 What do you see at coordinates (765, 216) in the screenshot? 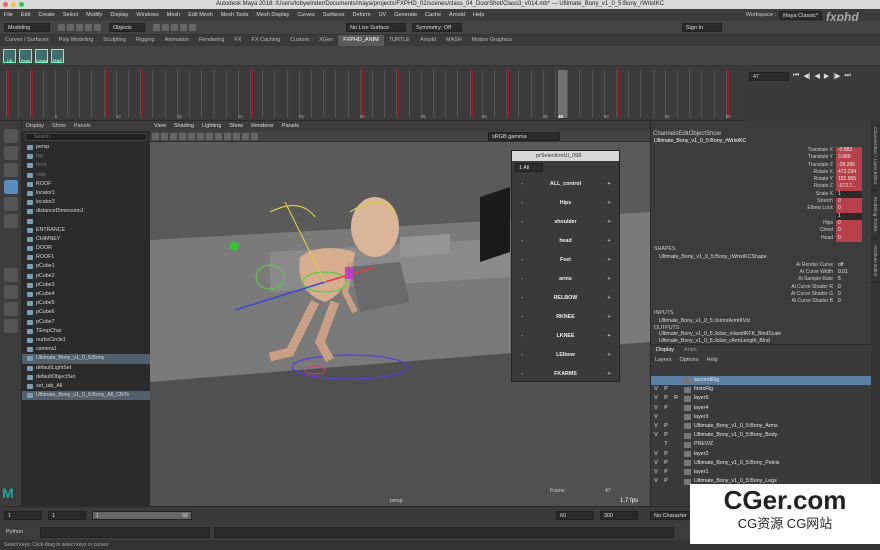
I see `channel-attribute: 1` at bounding box center [765, 216].